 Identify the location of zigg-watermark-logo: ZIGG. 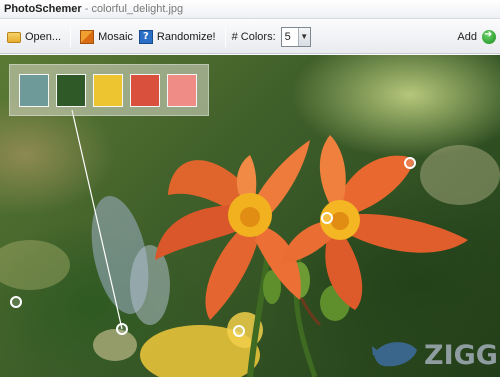
(434, 355).